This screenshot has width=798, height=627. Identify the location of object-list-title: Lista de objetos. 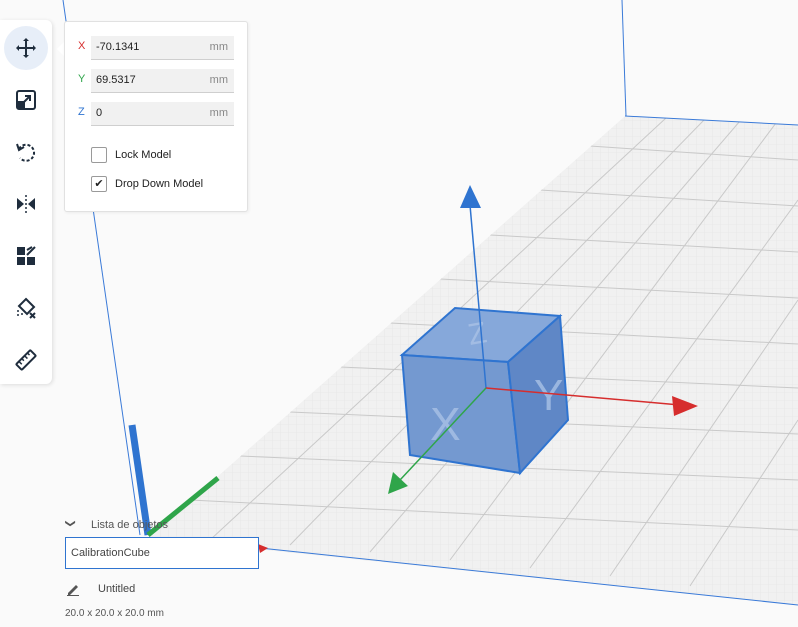
(130, 525).